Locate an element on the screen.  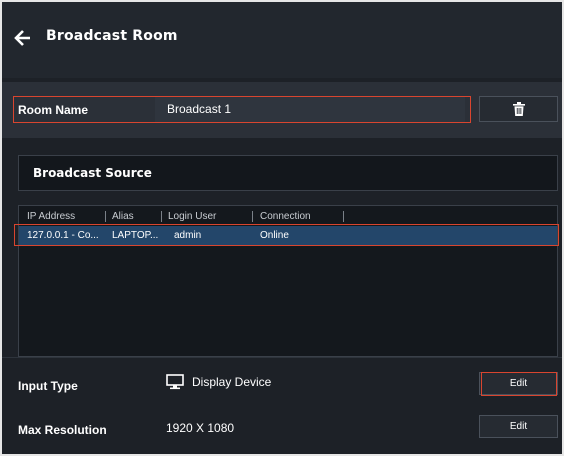
input-type-value: Display Device is located at coordinates (218, 382).